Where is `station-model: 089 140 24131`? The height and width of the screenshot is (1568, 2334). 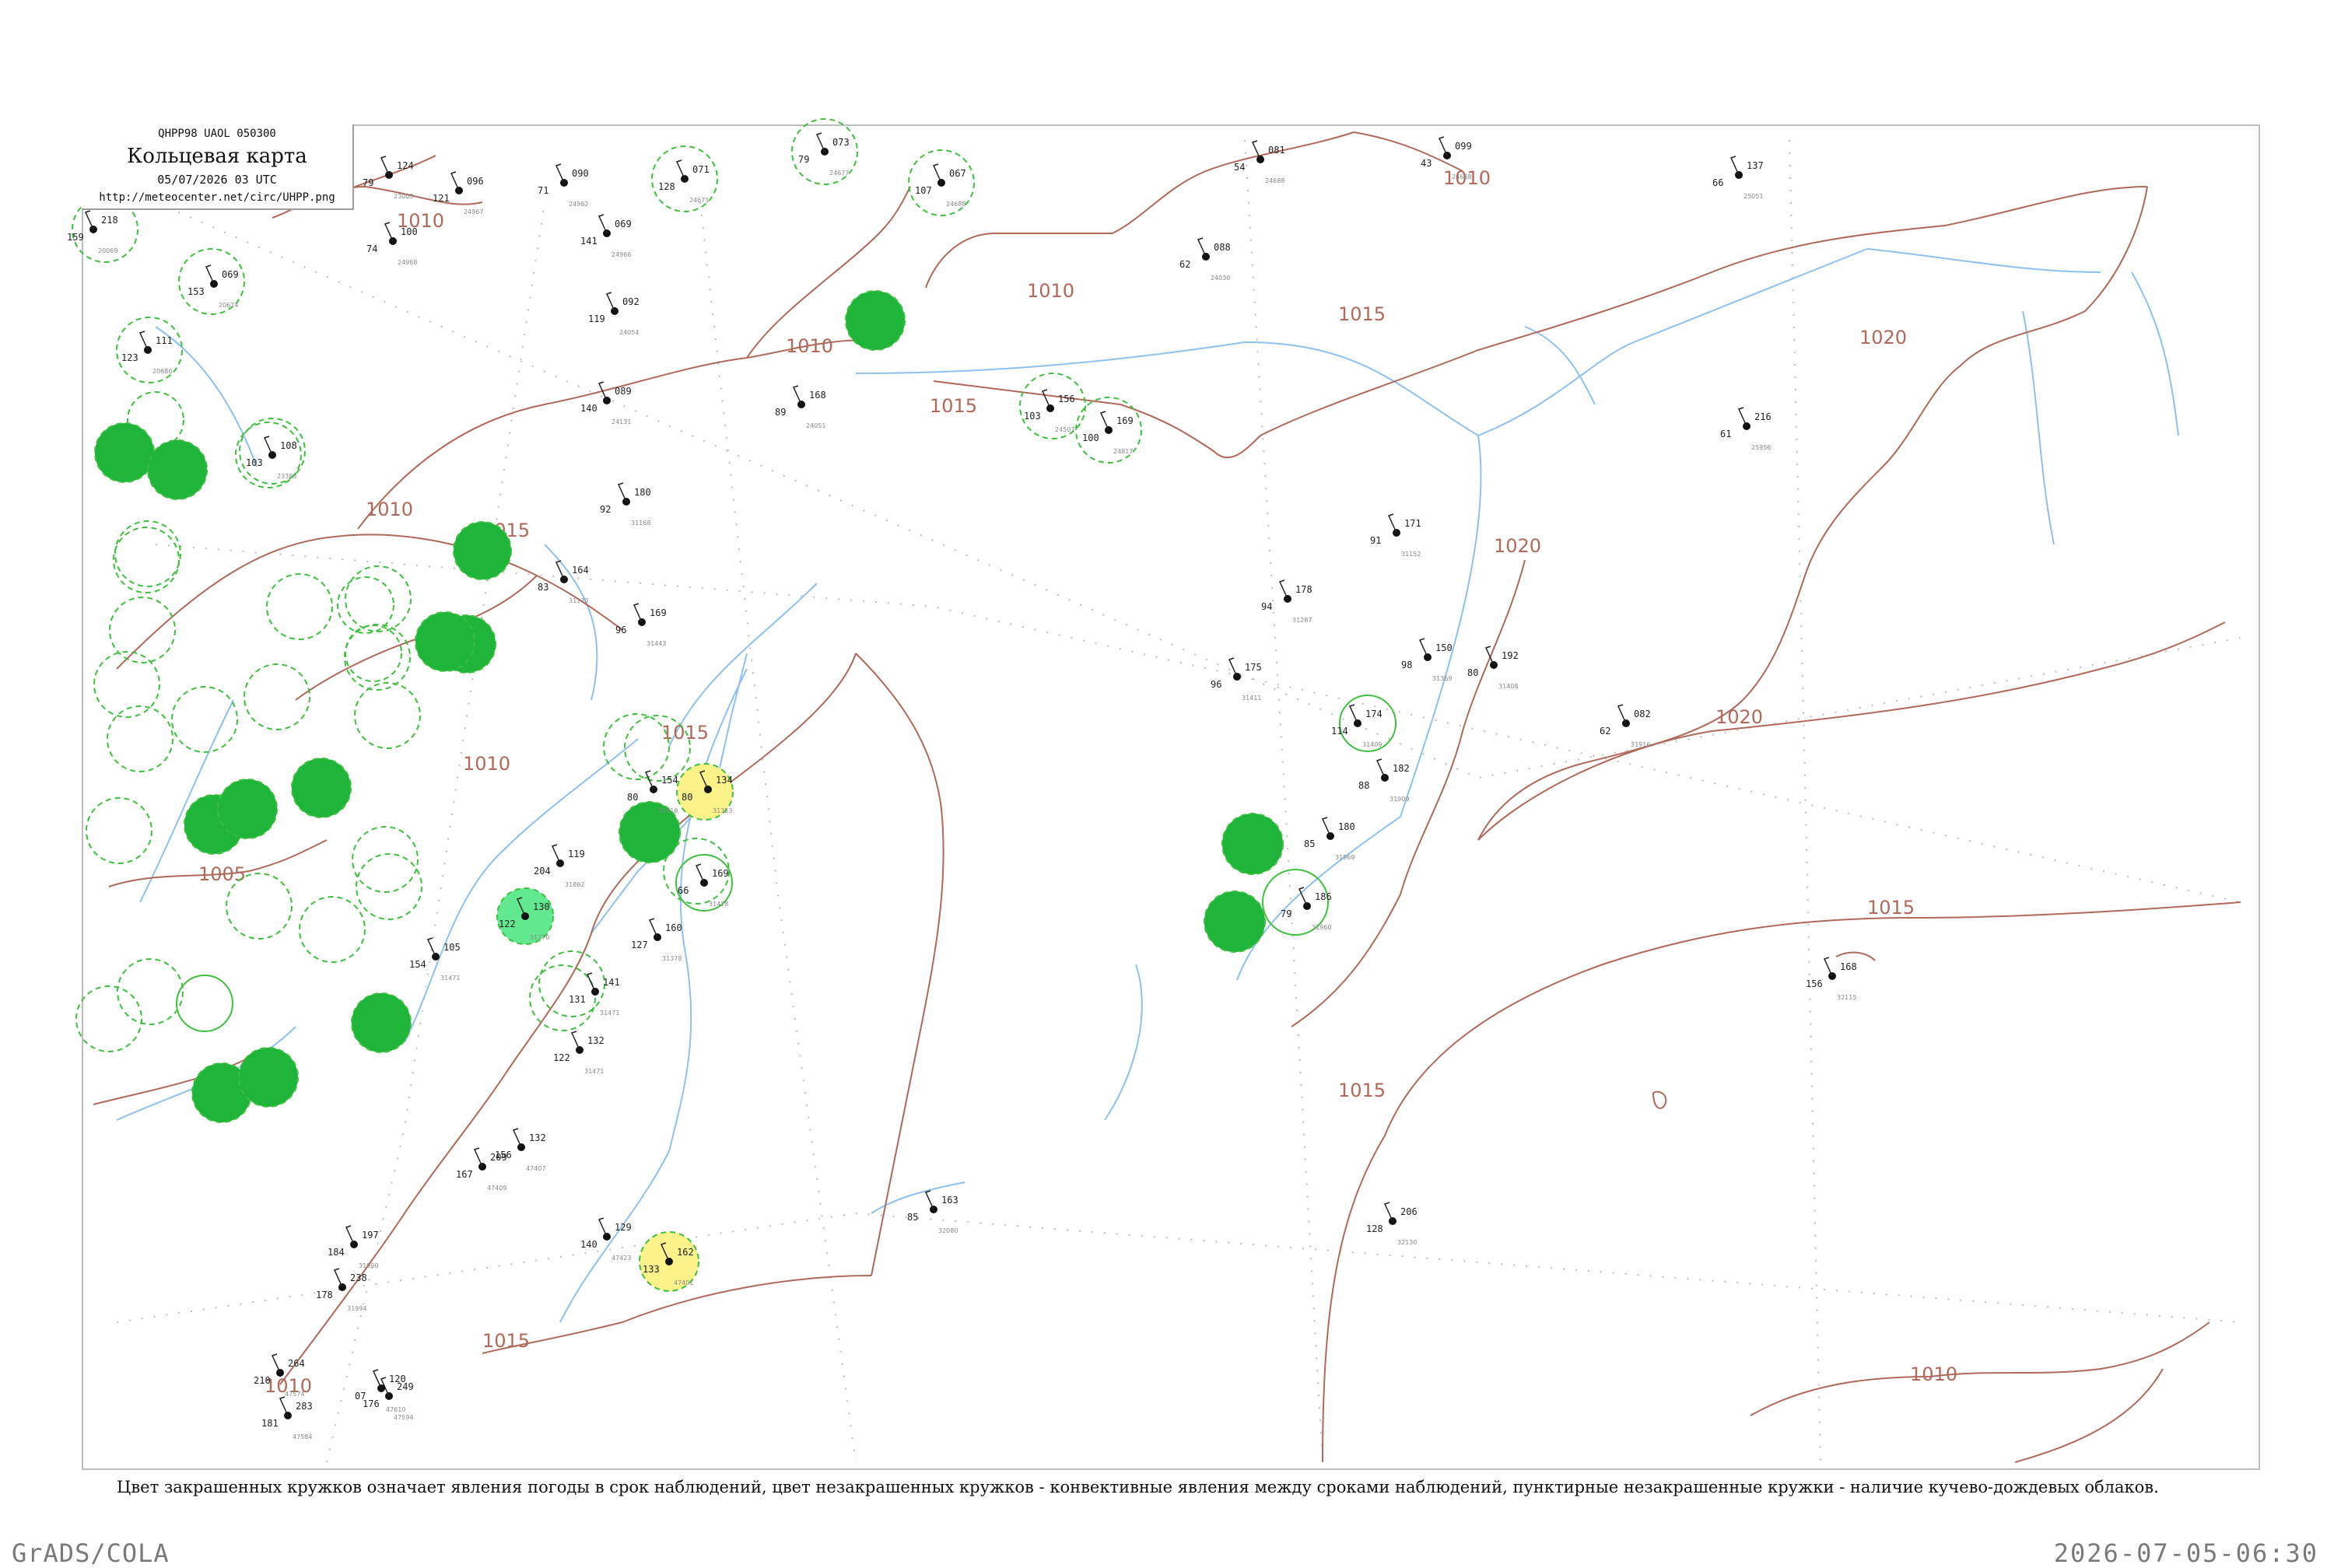
station-model: 089 140 24131 is located at coordinates (606, 403).